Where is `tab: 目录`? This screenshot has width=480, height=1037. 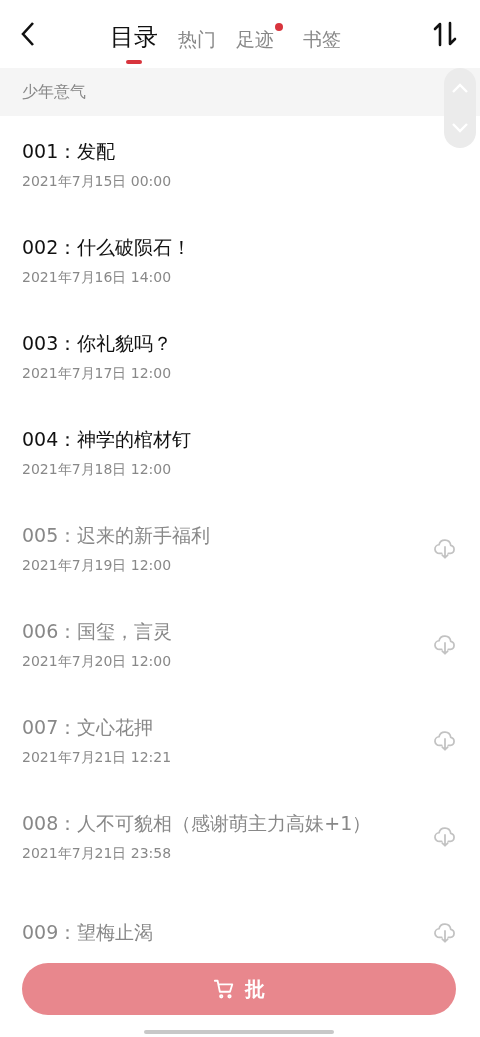 tab: 目录 is located at coordinates (134, 40).